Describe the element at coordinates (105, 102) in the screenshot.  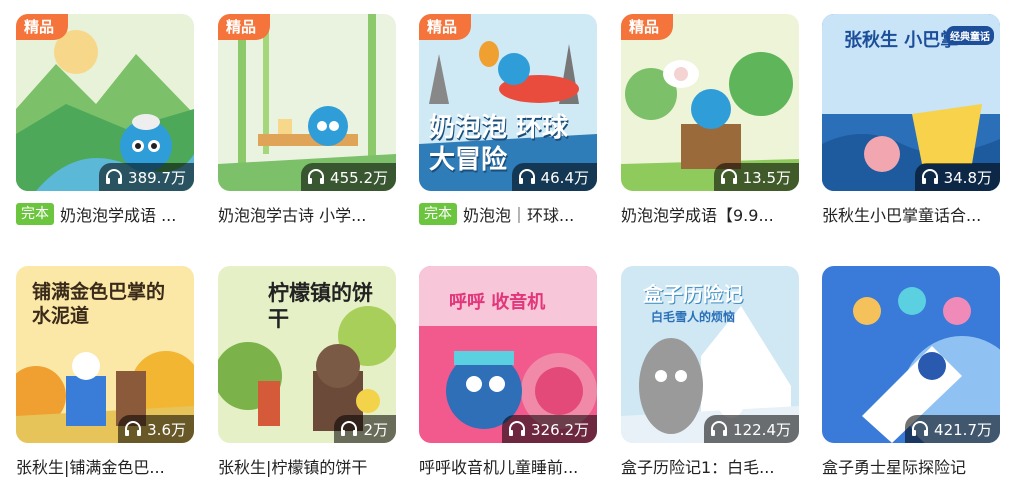
I see `album-cover: 精品 389.7万` at that location.